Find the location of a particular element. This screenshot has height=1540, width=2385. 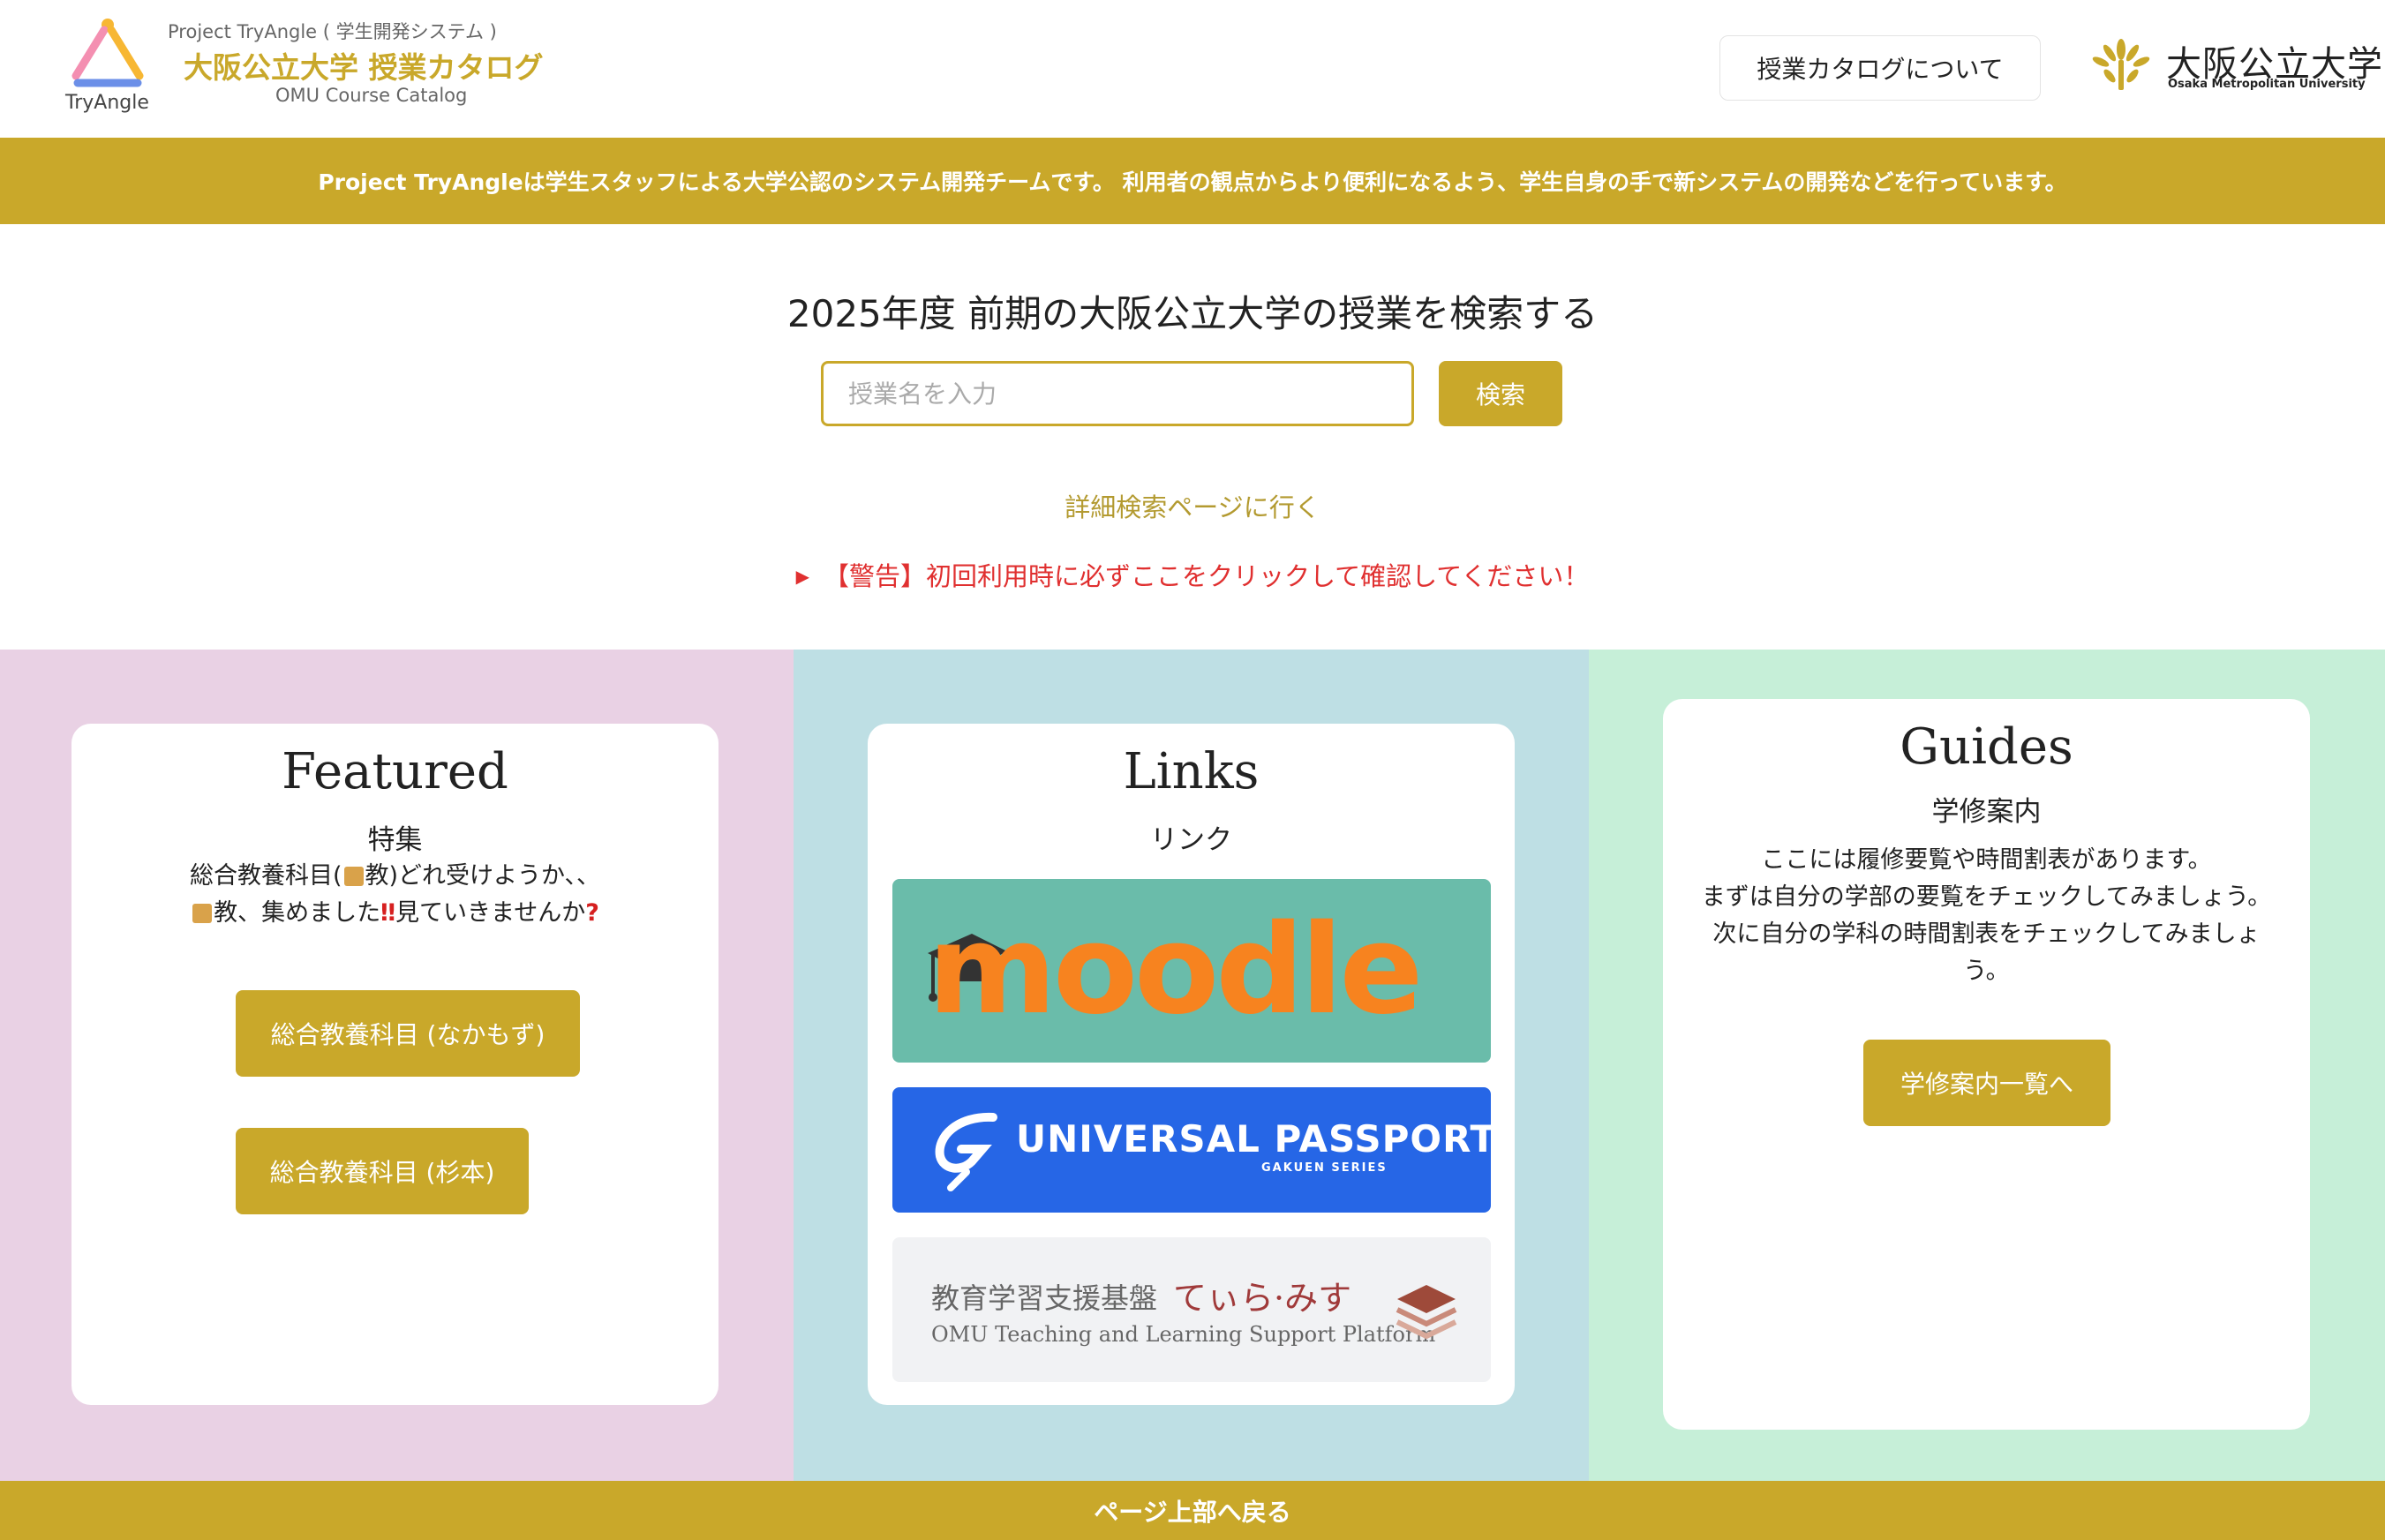

question-mark-icon: ? is located at coordinates (592, 913).